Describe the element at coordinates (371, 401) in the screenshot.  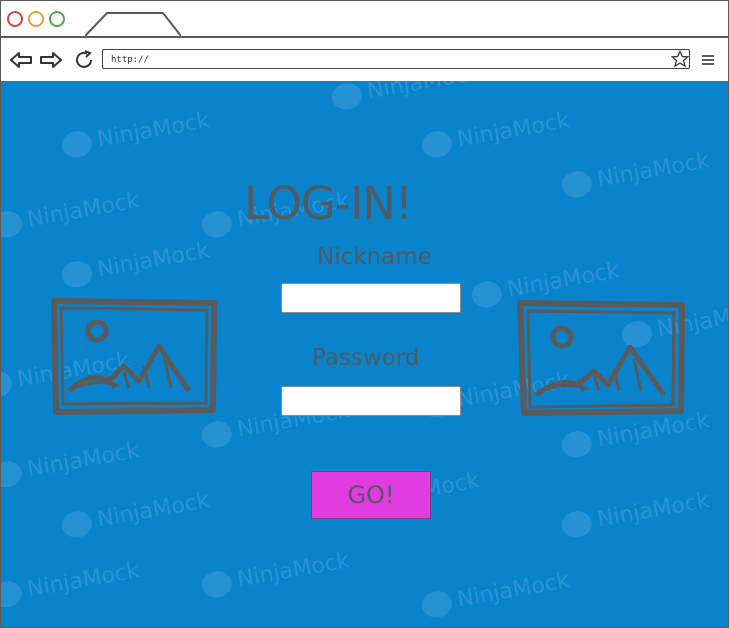
I see `password-input` at that location.